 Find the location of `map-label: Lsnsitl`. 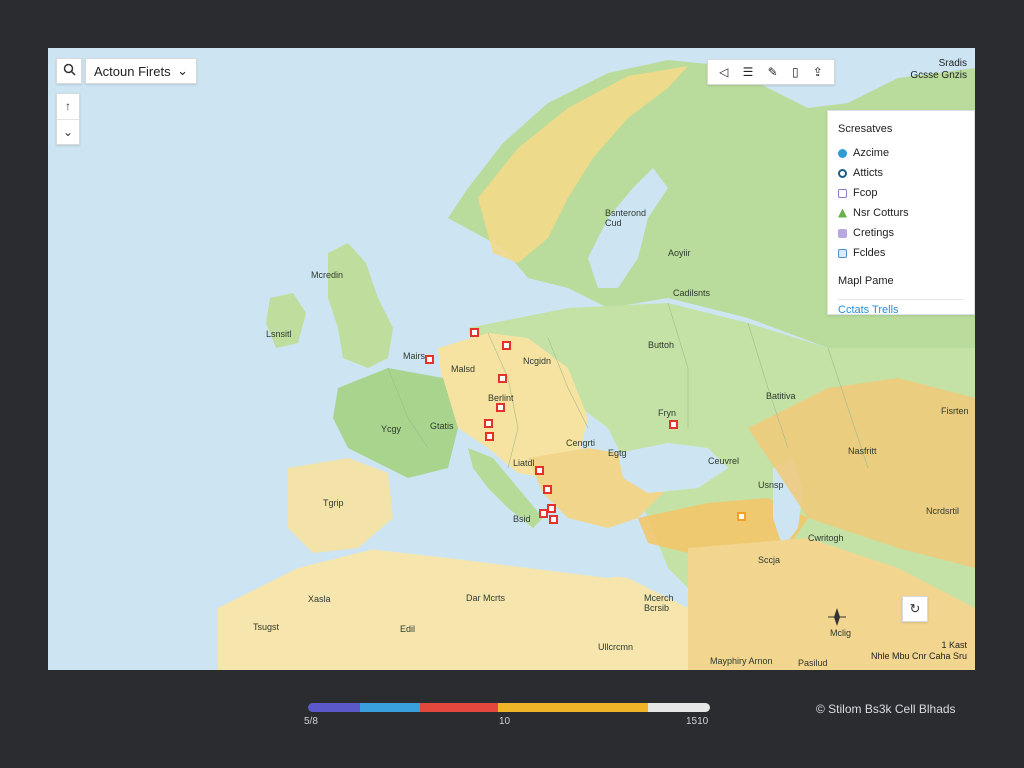

map-label: Lsnsitl is located at coordinates (279, 334).